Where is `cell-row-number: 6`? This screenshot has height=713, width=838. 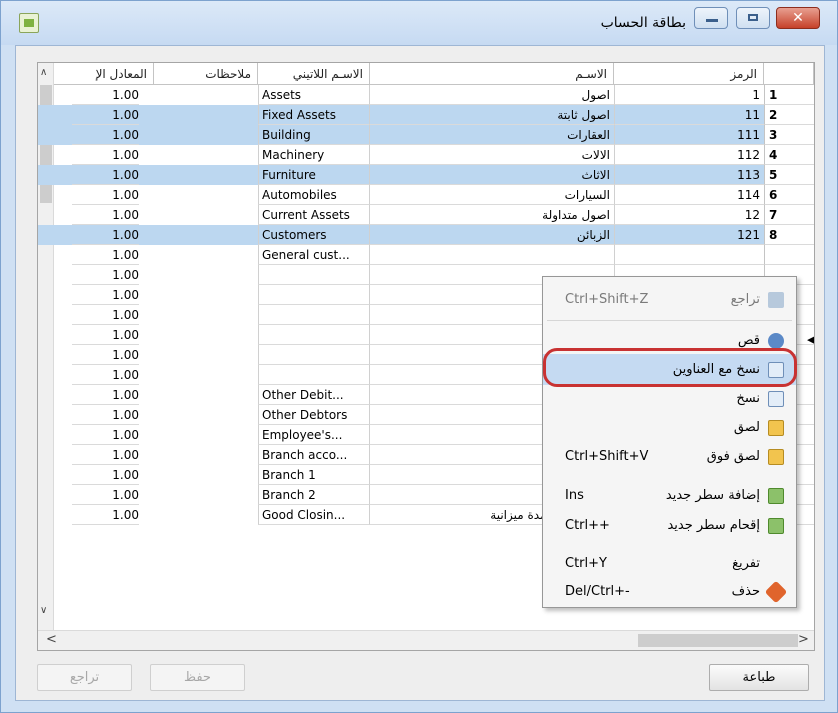
cell-row-number: 6 is located at coordinates (789, 195).